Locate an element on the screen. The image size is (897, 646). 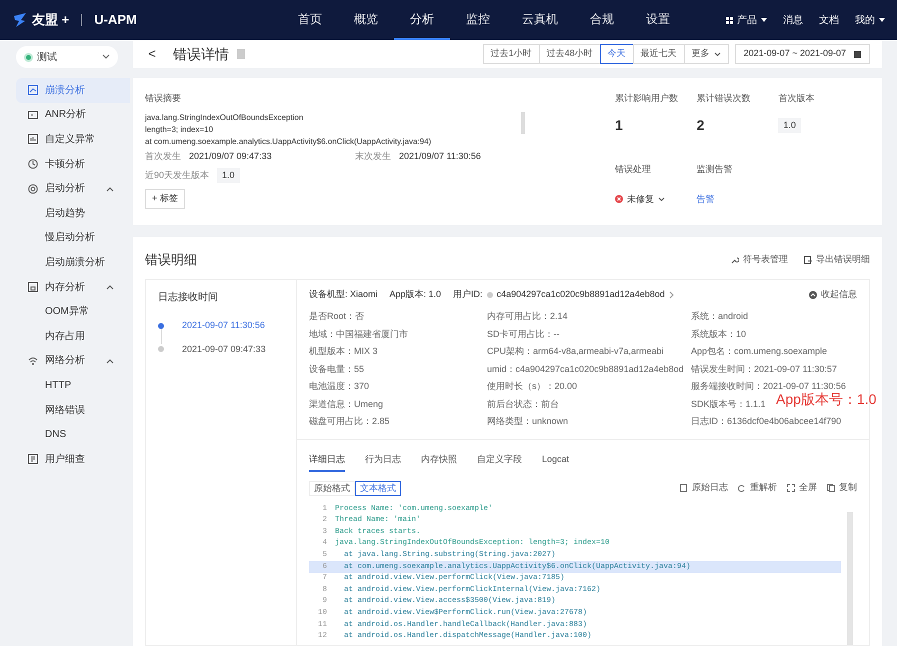
sidebar-subitem: 网络错误 is located at coordinates (67, 410).